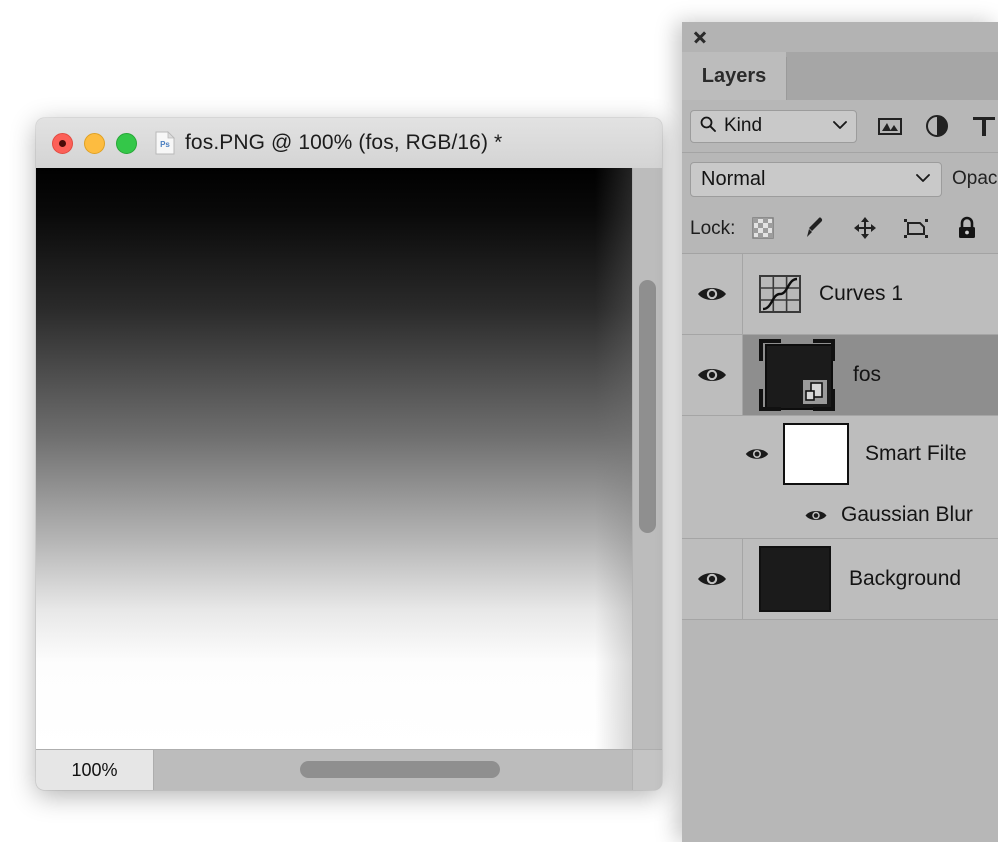  What do you see at coordinates (890, 126) in the screenshot?
I see `filter-pixel-layers-icon` at bounding box center [890, 126].